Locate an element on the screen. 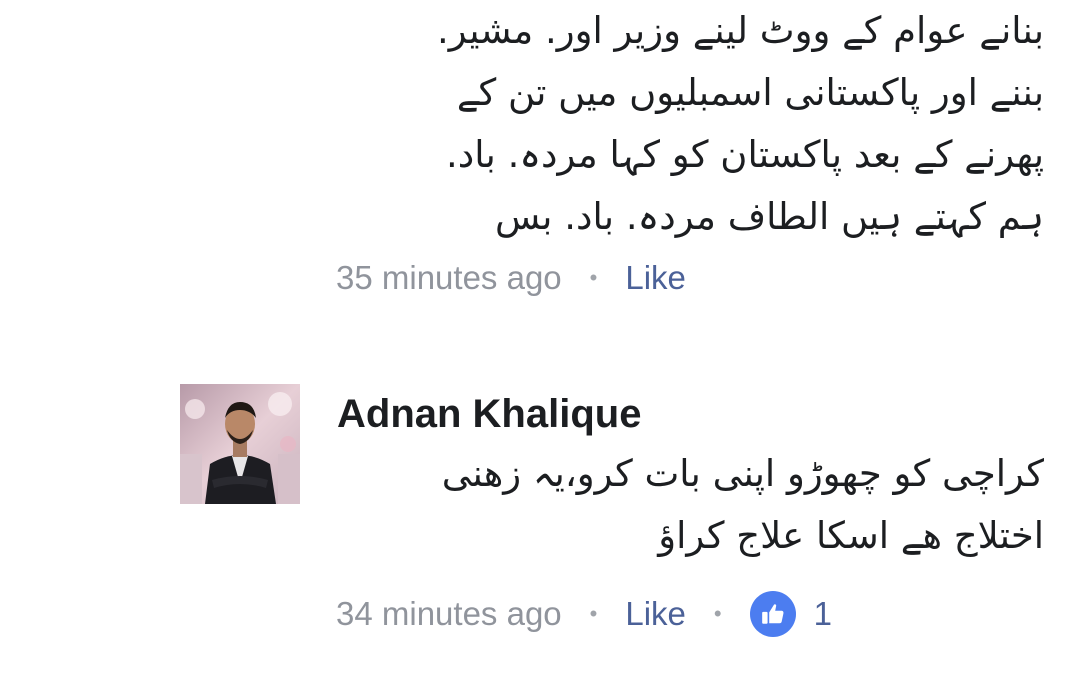 This screenshot has height=681, width=1080. comment-2-timestamp: 34 minutes ago is located at coordinates (449, 613).